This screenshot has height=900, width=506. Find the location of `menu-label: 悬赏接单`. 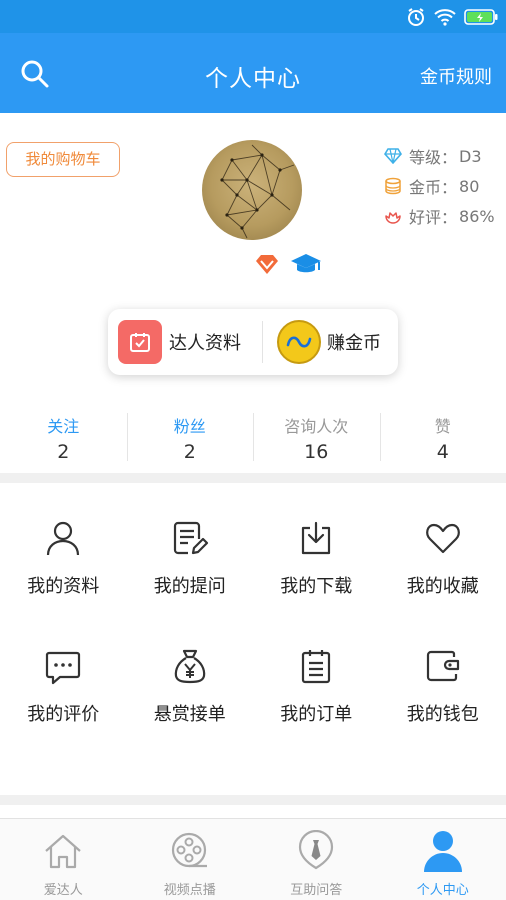

menu-label: 悬赏接单 is located at coordinates (189, 714).